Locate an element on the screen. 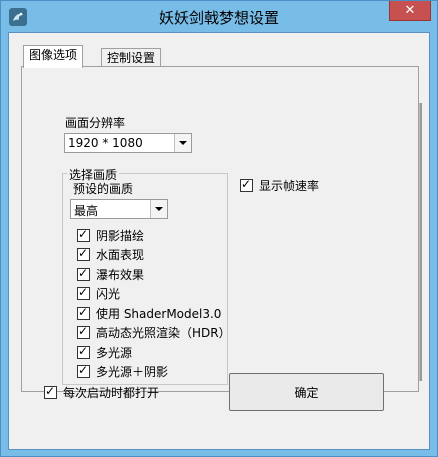 The height and width of the screenshot is (457, 438). ok-button-label: 确定 is located at coordinates (306, 392).